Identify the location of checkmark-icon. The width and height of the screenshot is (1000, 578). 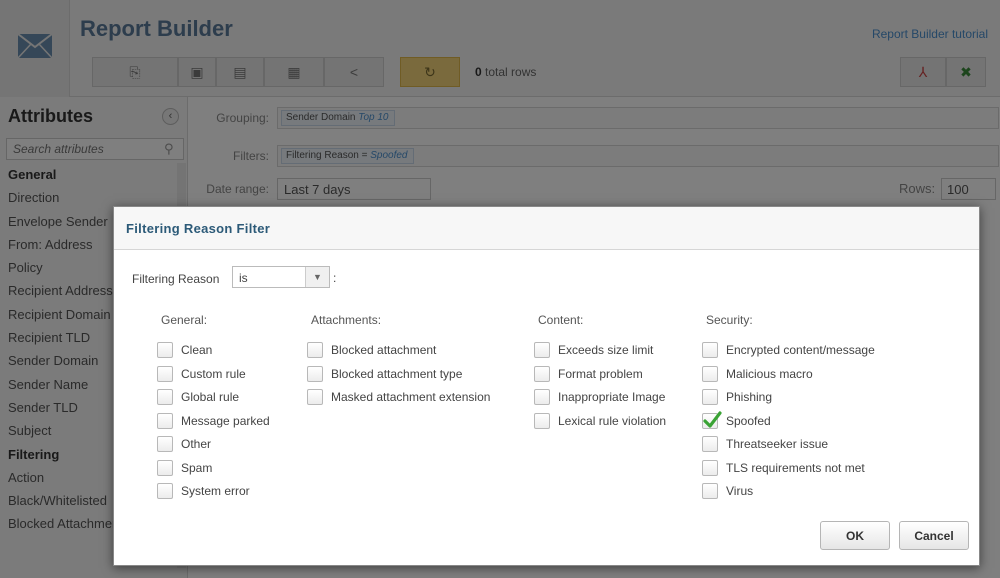
(712, 419).